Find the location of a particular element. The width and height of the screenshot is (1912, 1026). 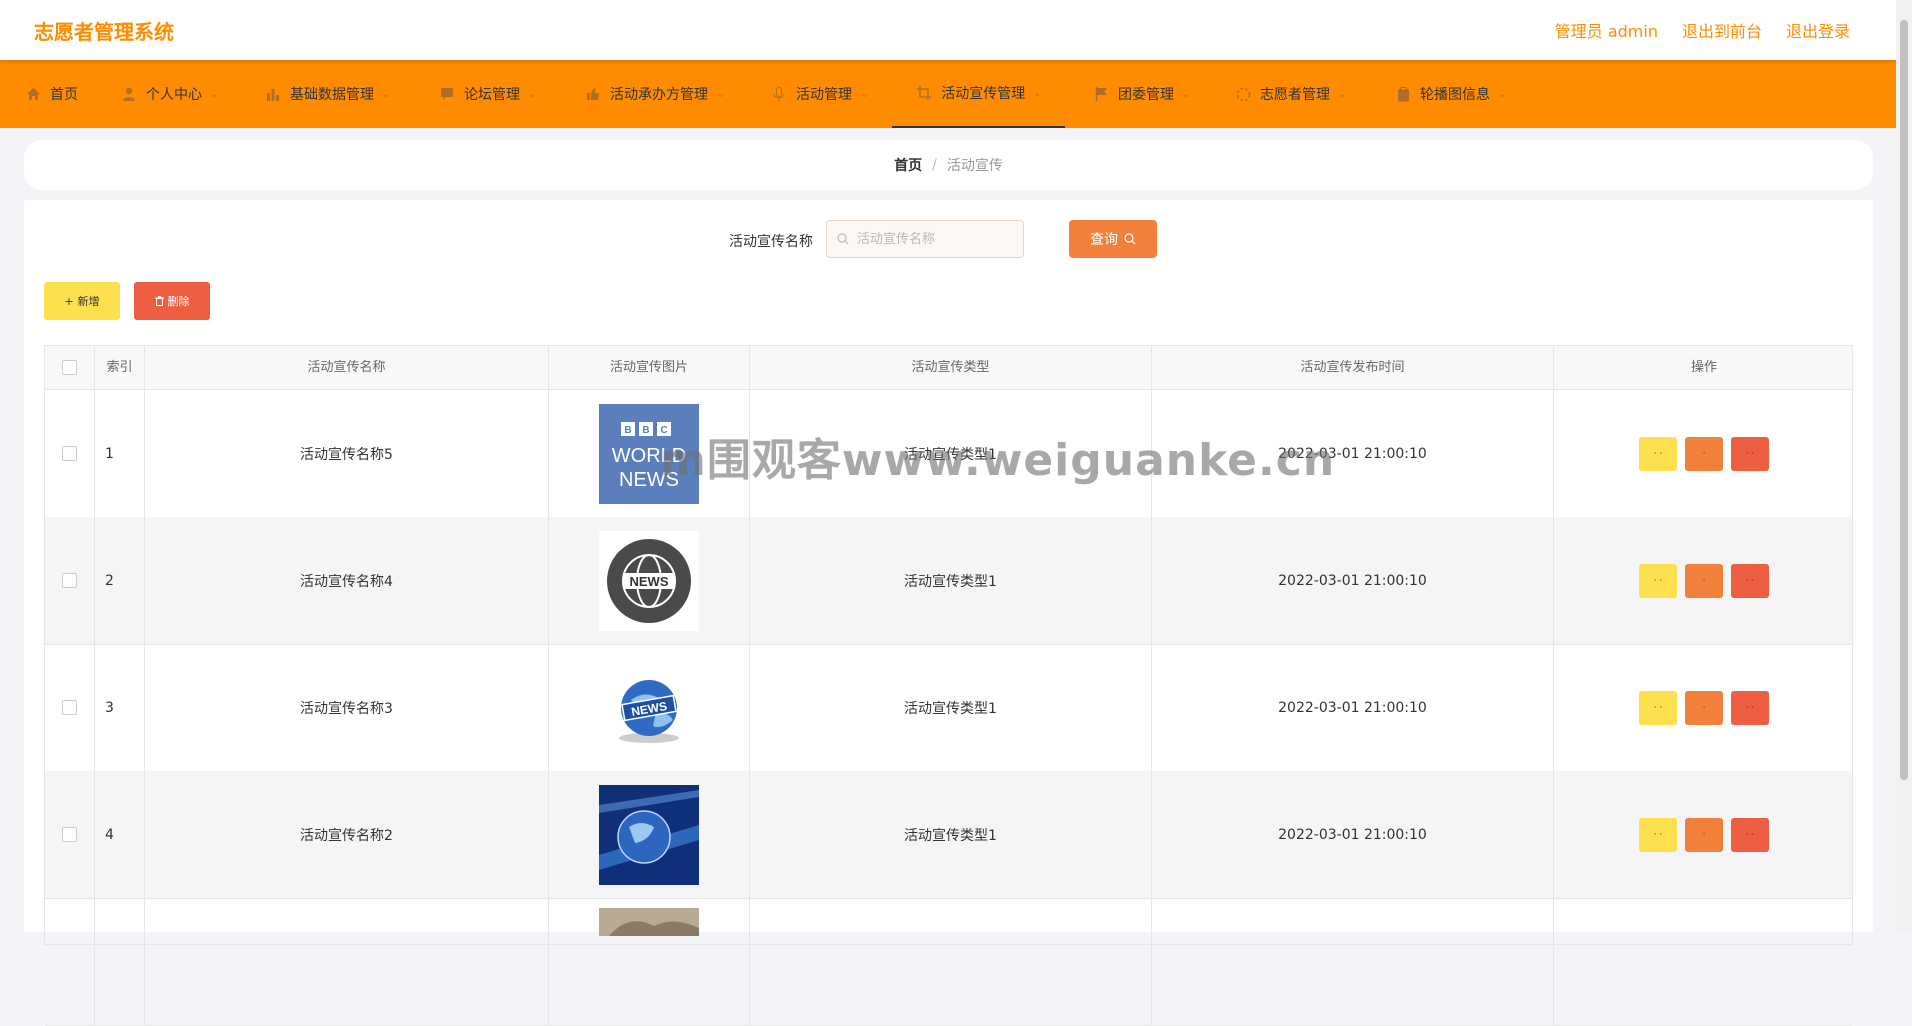

column-header-image: 活动宣传图片 is located at coordinates (649, 367).